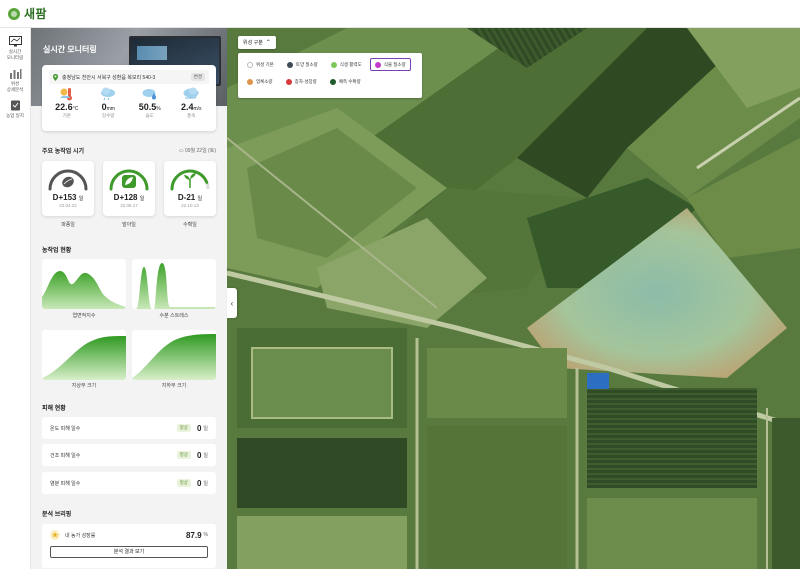 The image size is (800, 569). What do you see at coordinates (193, 535) in the screenshot?
I see `growth-rate-value: 87.9` at bounding box center [193, 535].